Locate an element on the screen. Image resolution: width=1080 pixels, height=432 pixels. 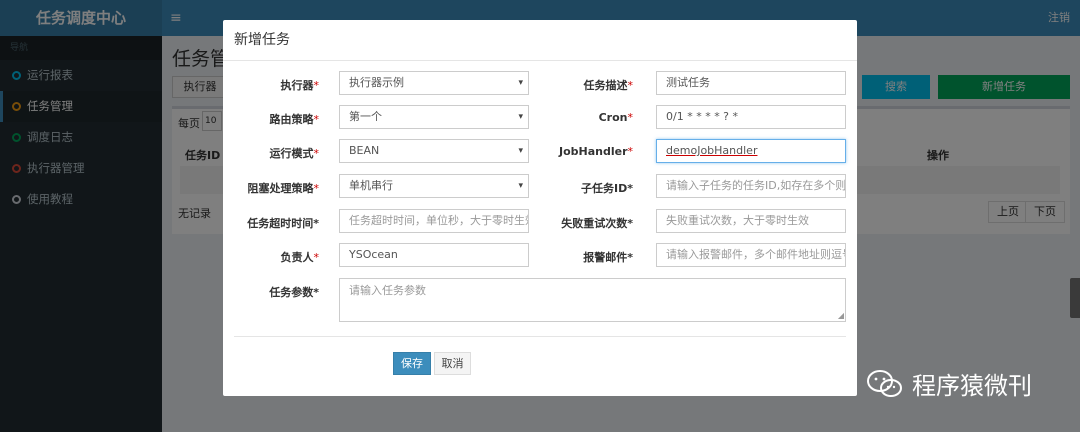
block-strategy-label: 阻塞处理策略* is located at coordinates (283, 188).